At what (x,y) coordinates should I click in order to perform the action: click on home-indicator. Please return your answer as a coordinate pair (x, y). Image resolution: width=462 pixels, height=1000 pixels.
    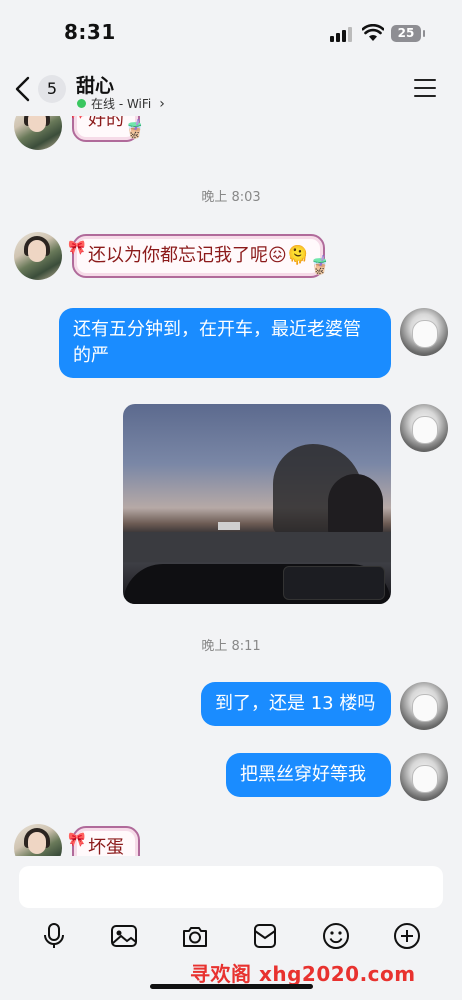
    Looking at the image, I should click on (231, 986).